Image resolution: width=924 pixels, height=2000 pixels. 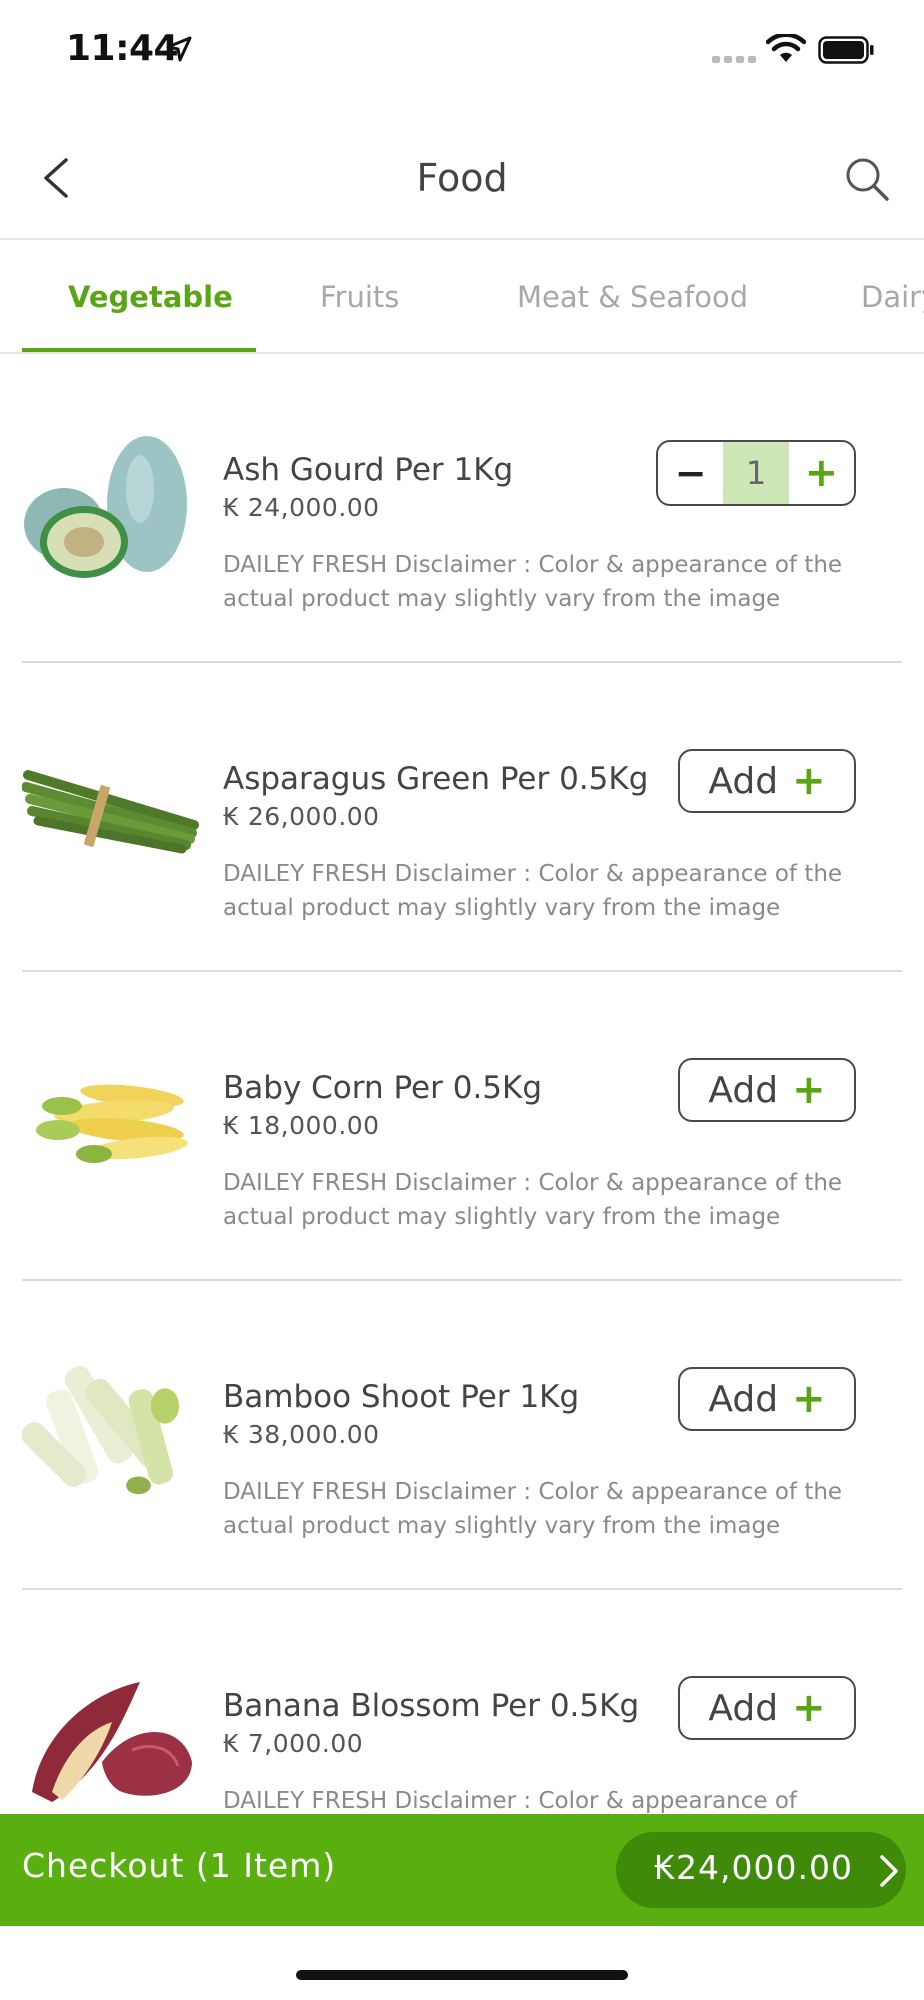 What do you see at coordinates (150, 297) in the screenshot?
I see `tab-vegetable: Vegetable` at bounding box center [150, 297].